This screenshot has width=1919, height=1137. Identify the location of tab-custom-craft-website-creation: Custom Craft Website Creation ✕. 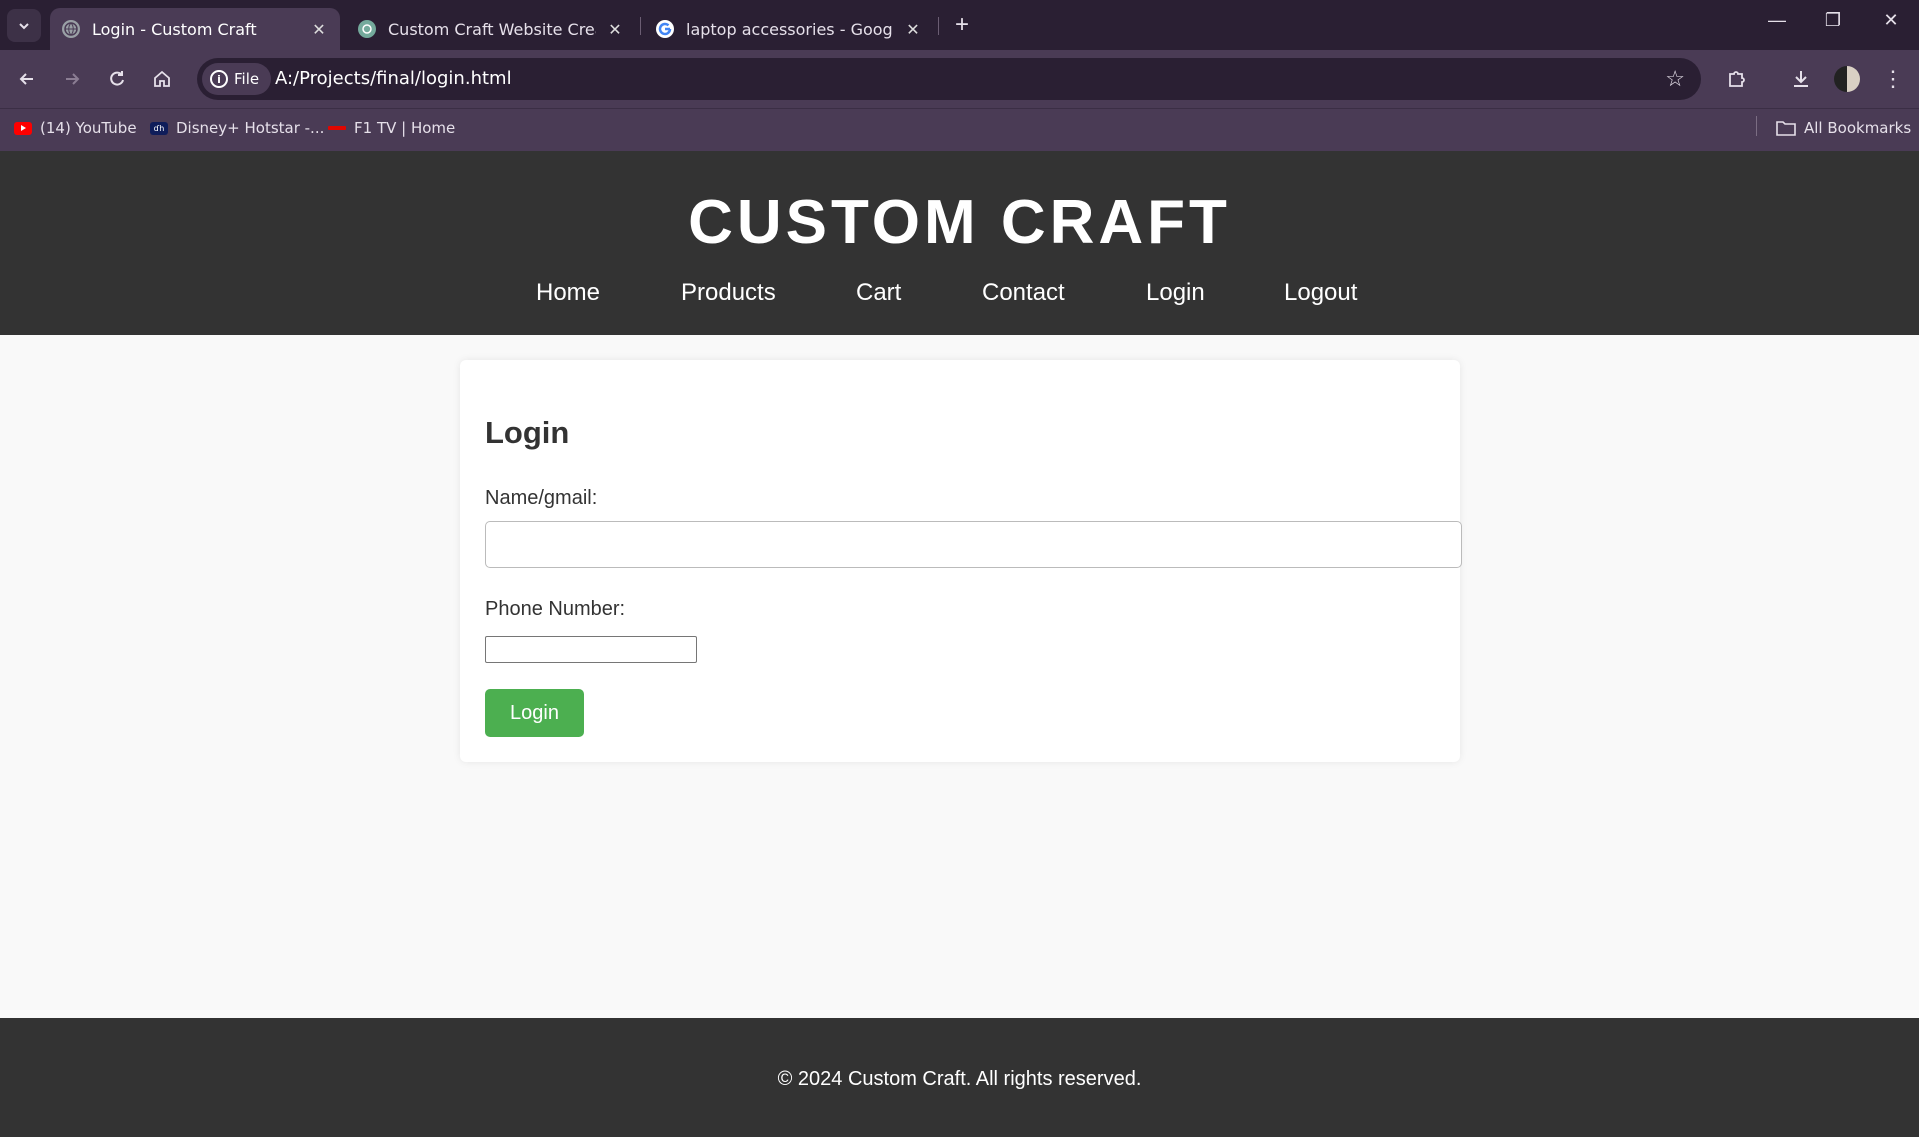
(491, 29).